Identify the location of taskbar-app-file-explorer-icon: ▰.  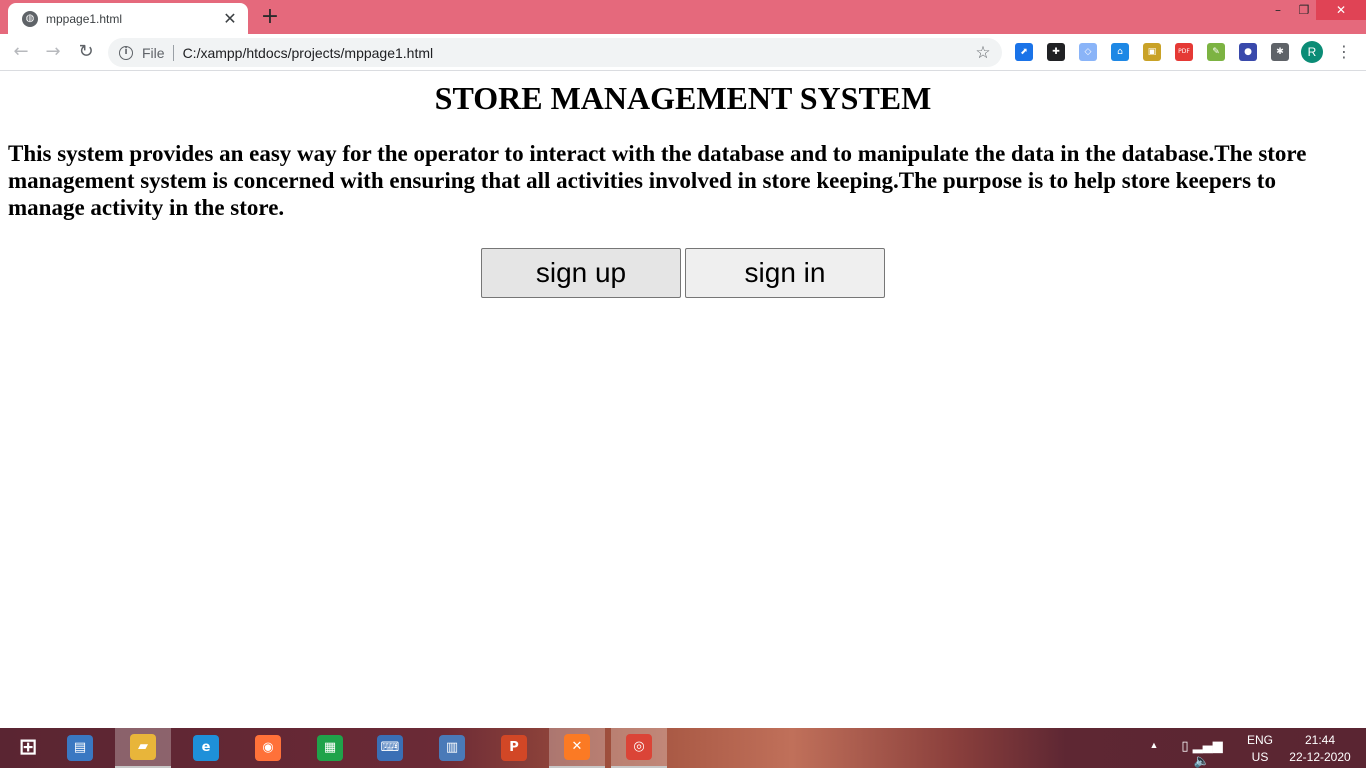
(143, 747).